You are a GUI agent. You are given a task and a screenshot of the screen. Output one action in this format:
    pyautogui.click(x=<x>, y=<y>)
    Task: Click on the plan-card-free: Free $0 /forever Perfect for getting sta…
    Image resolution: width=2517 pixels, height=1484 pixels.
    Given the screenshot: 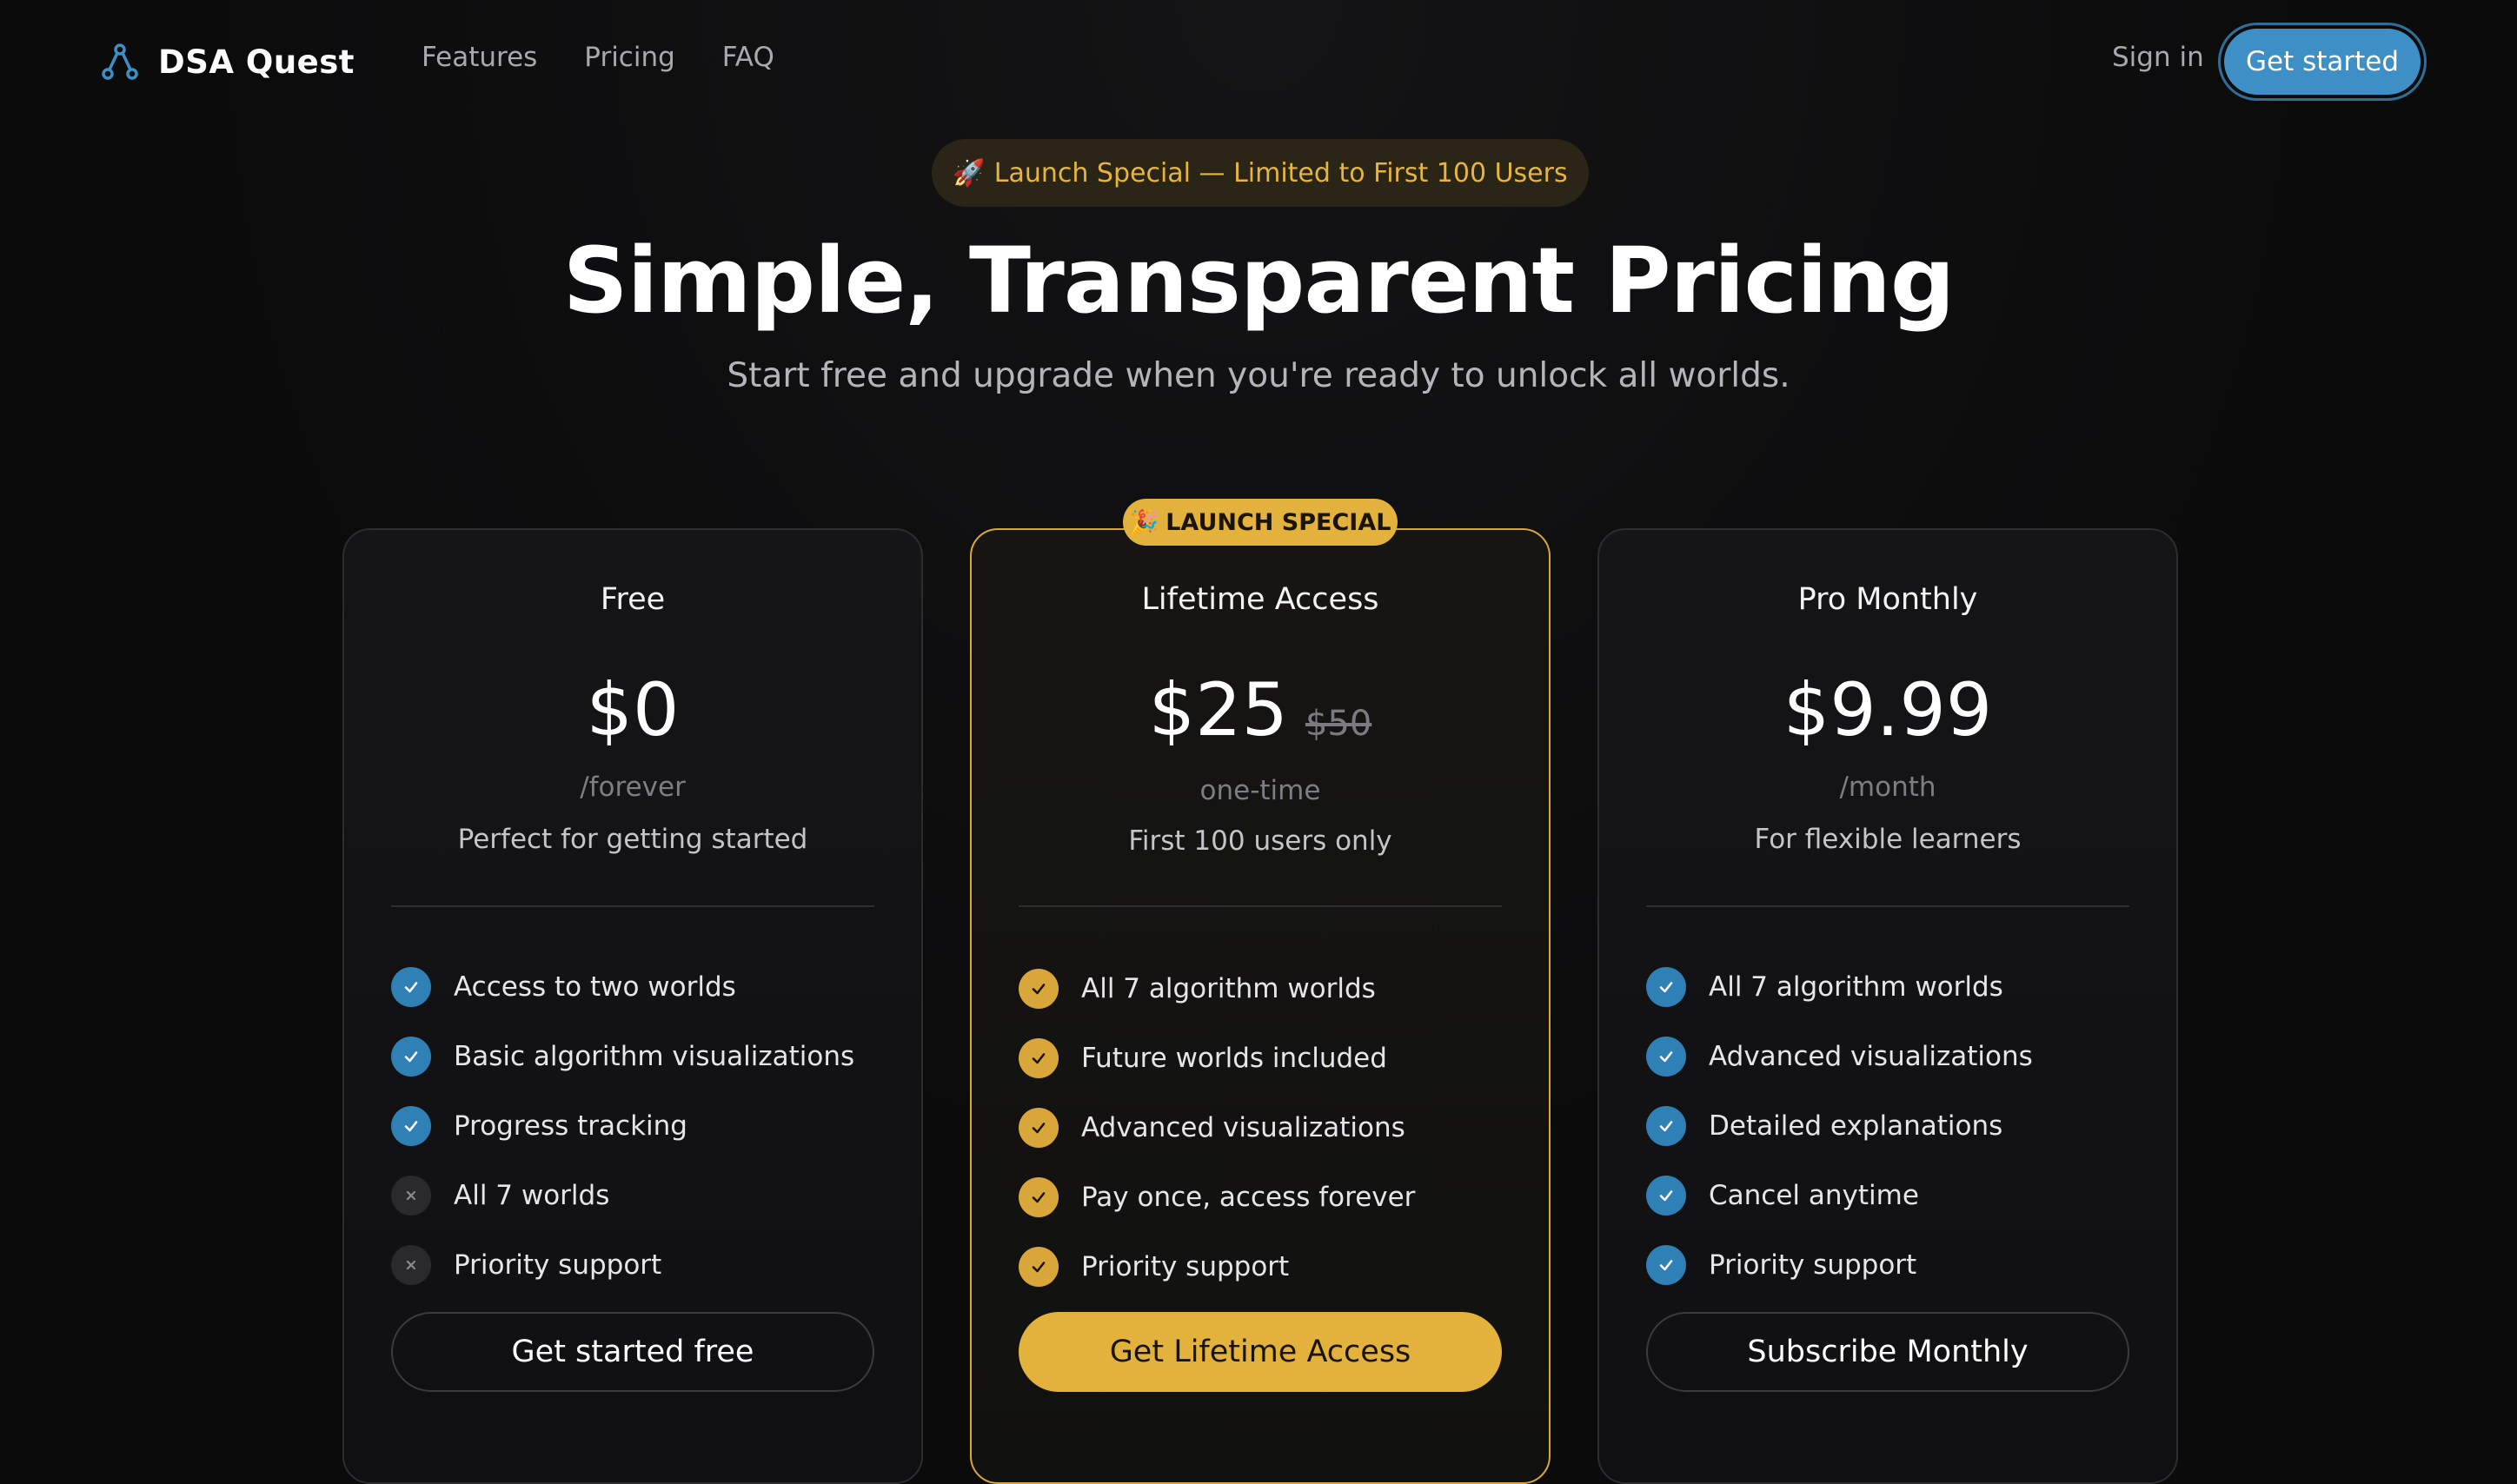 What is the action you would take?
    pyautogui.click(x=632, y=1006)
    